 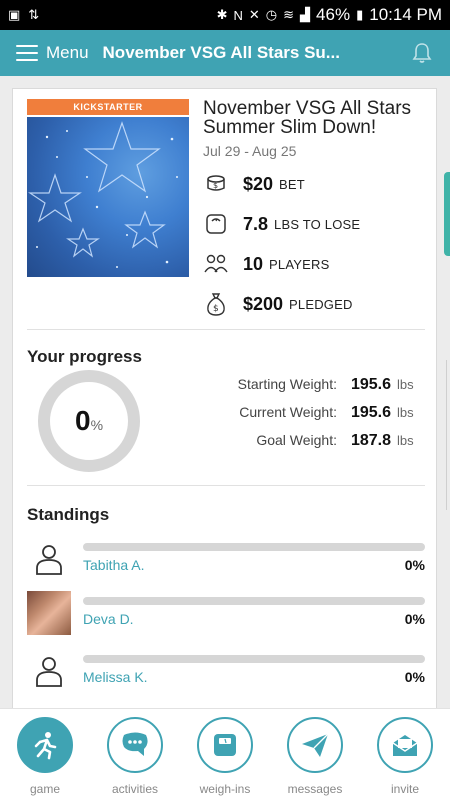 I want to click on sync-icon: ⇅, so click(x=34, y=14).